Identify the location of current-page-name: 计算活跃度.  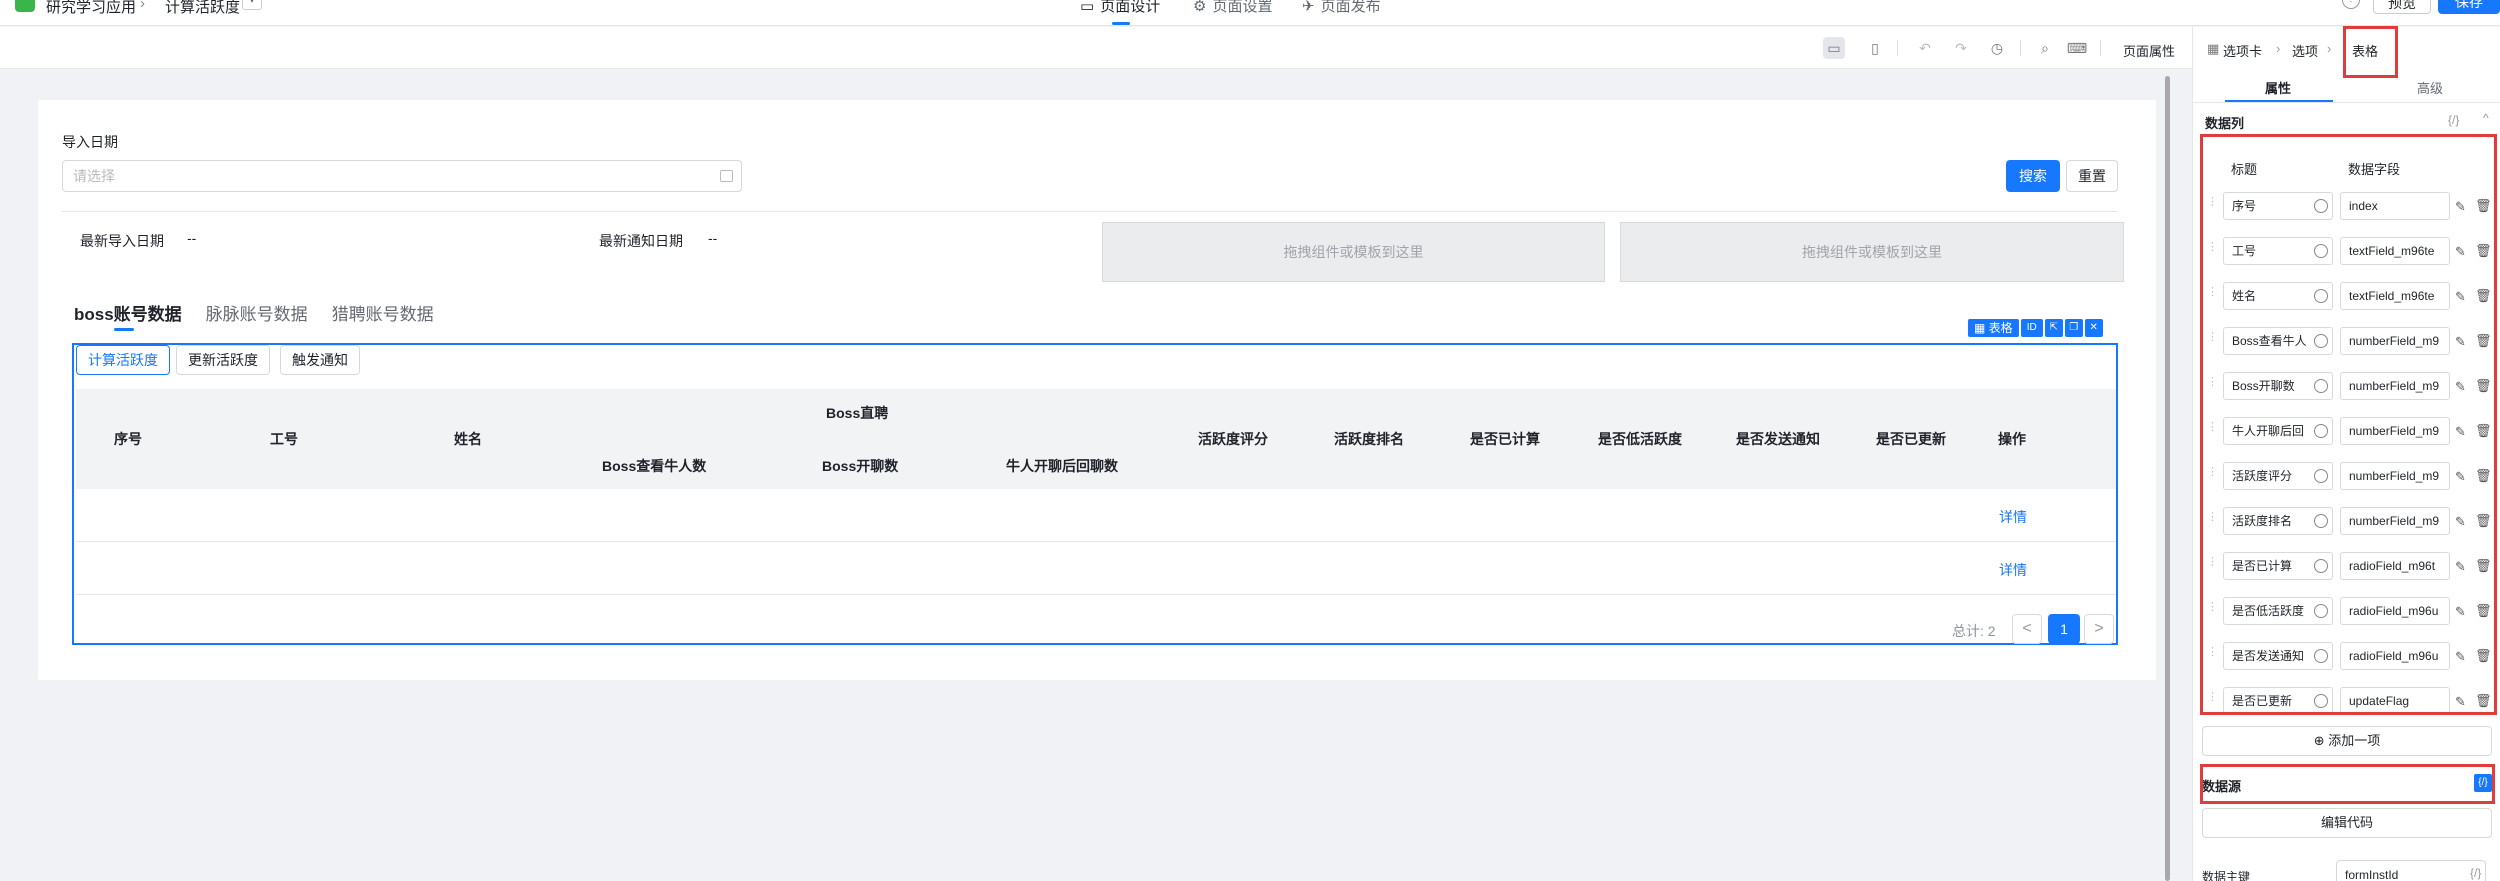
(203, 8).